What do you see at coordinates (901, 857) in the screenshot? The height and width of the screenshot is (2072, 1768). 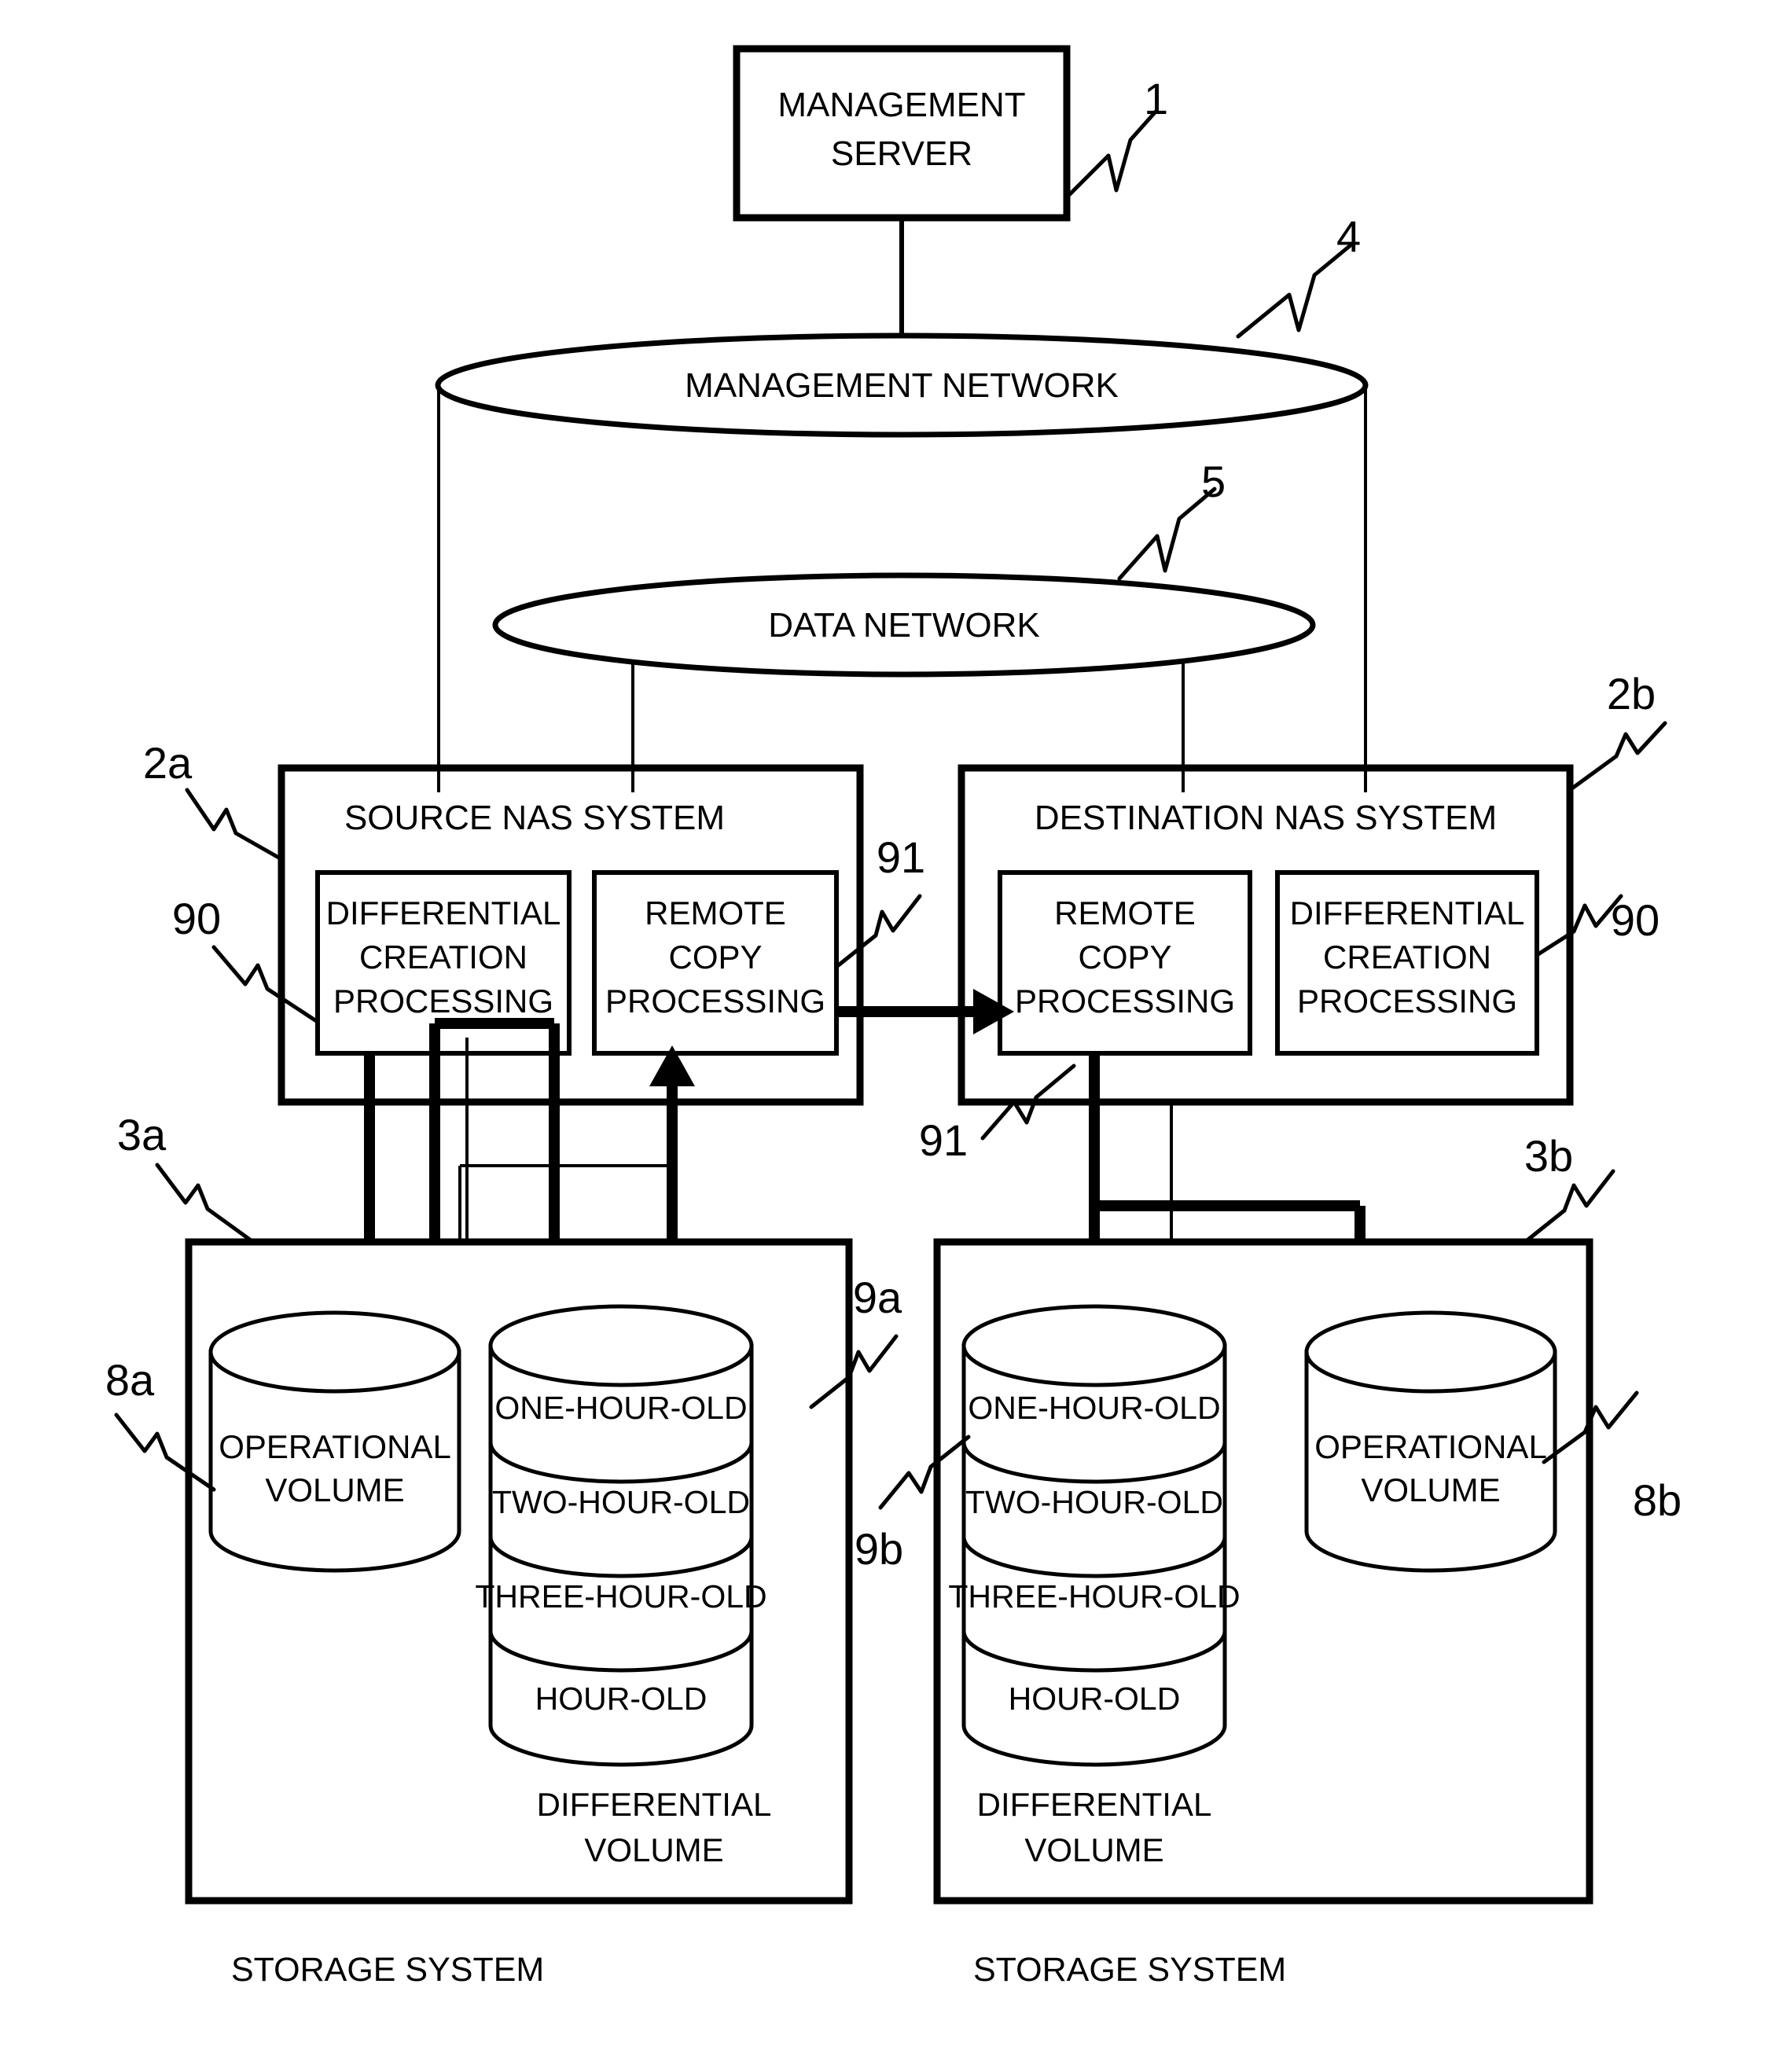 I see `ref-91-source-number: 91` at bounding box center [901, 857].